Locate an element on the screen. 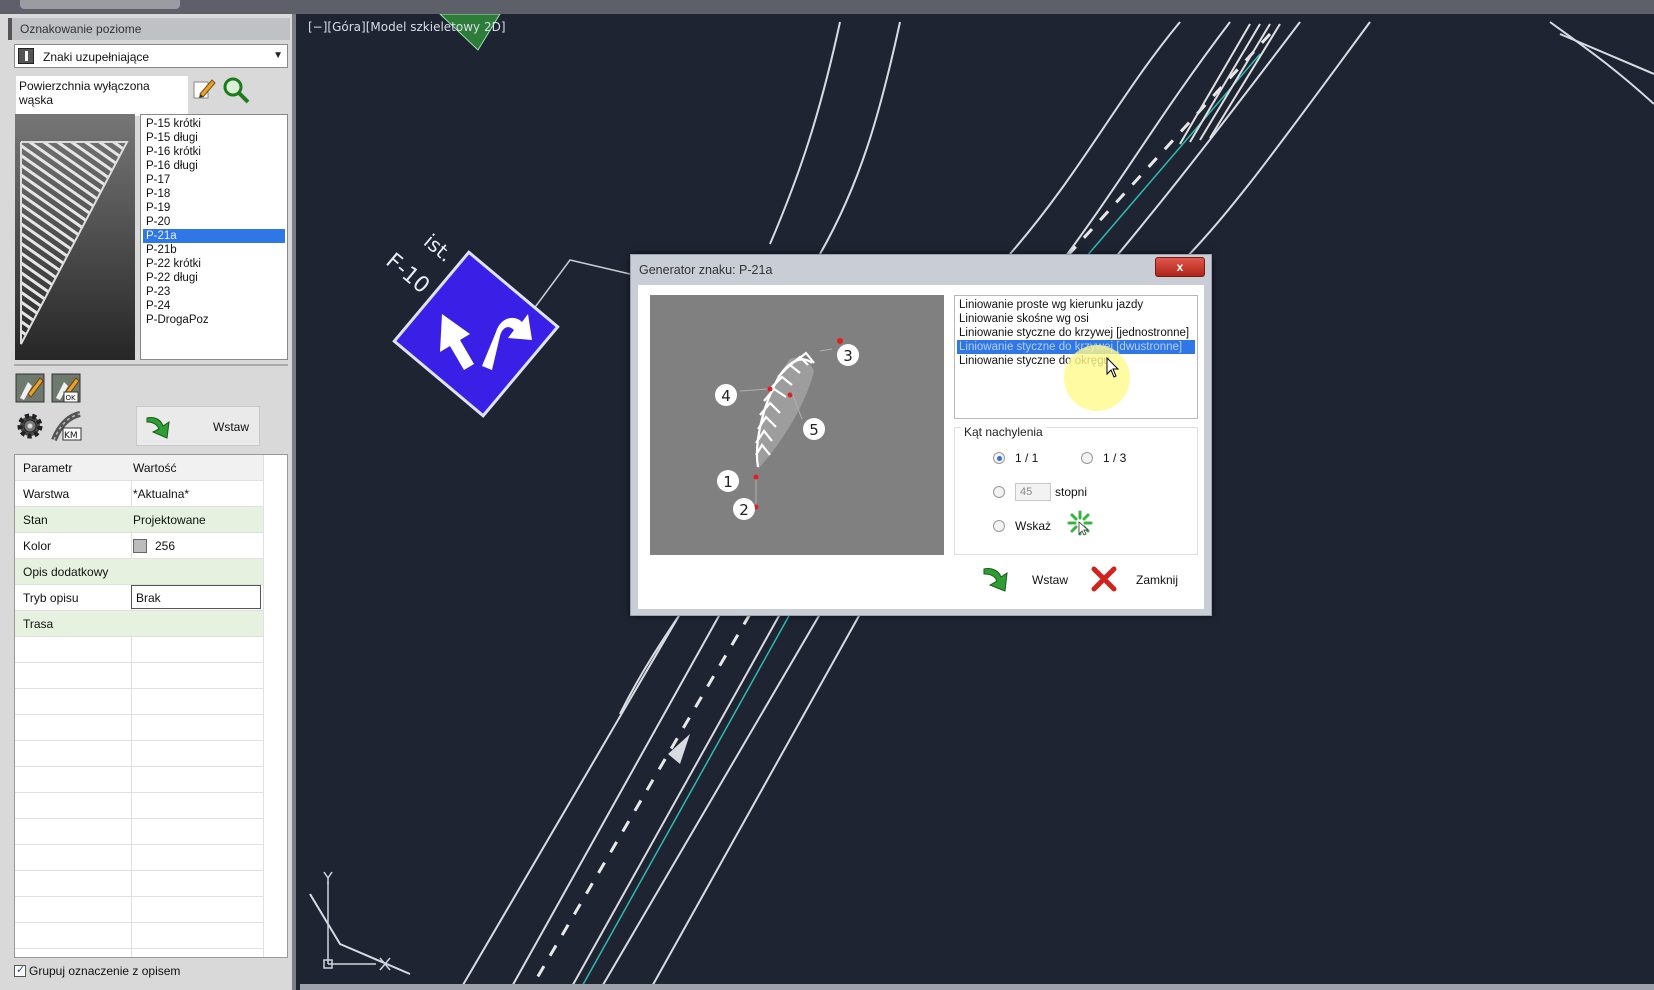  list-item: P-22 długi is located at coordinates (214, 278).